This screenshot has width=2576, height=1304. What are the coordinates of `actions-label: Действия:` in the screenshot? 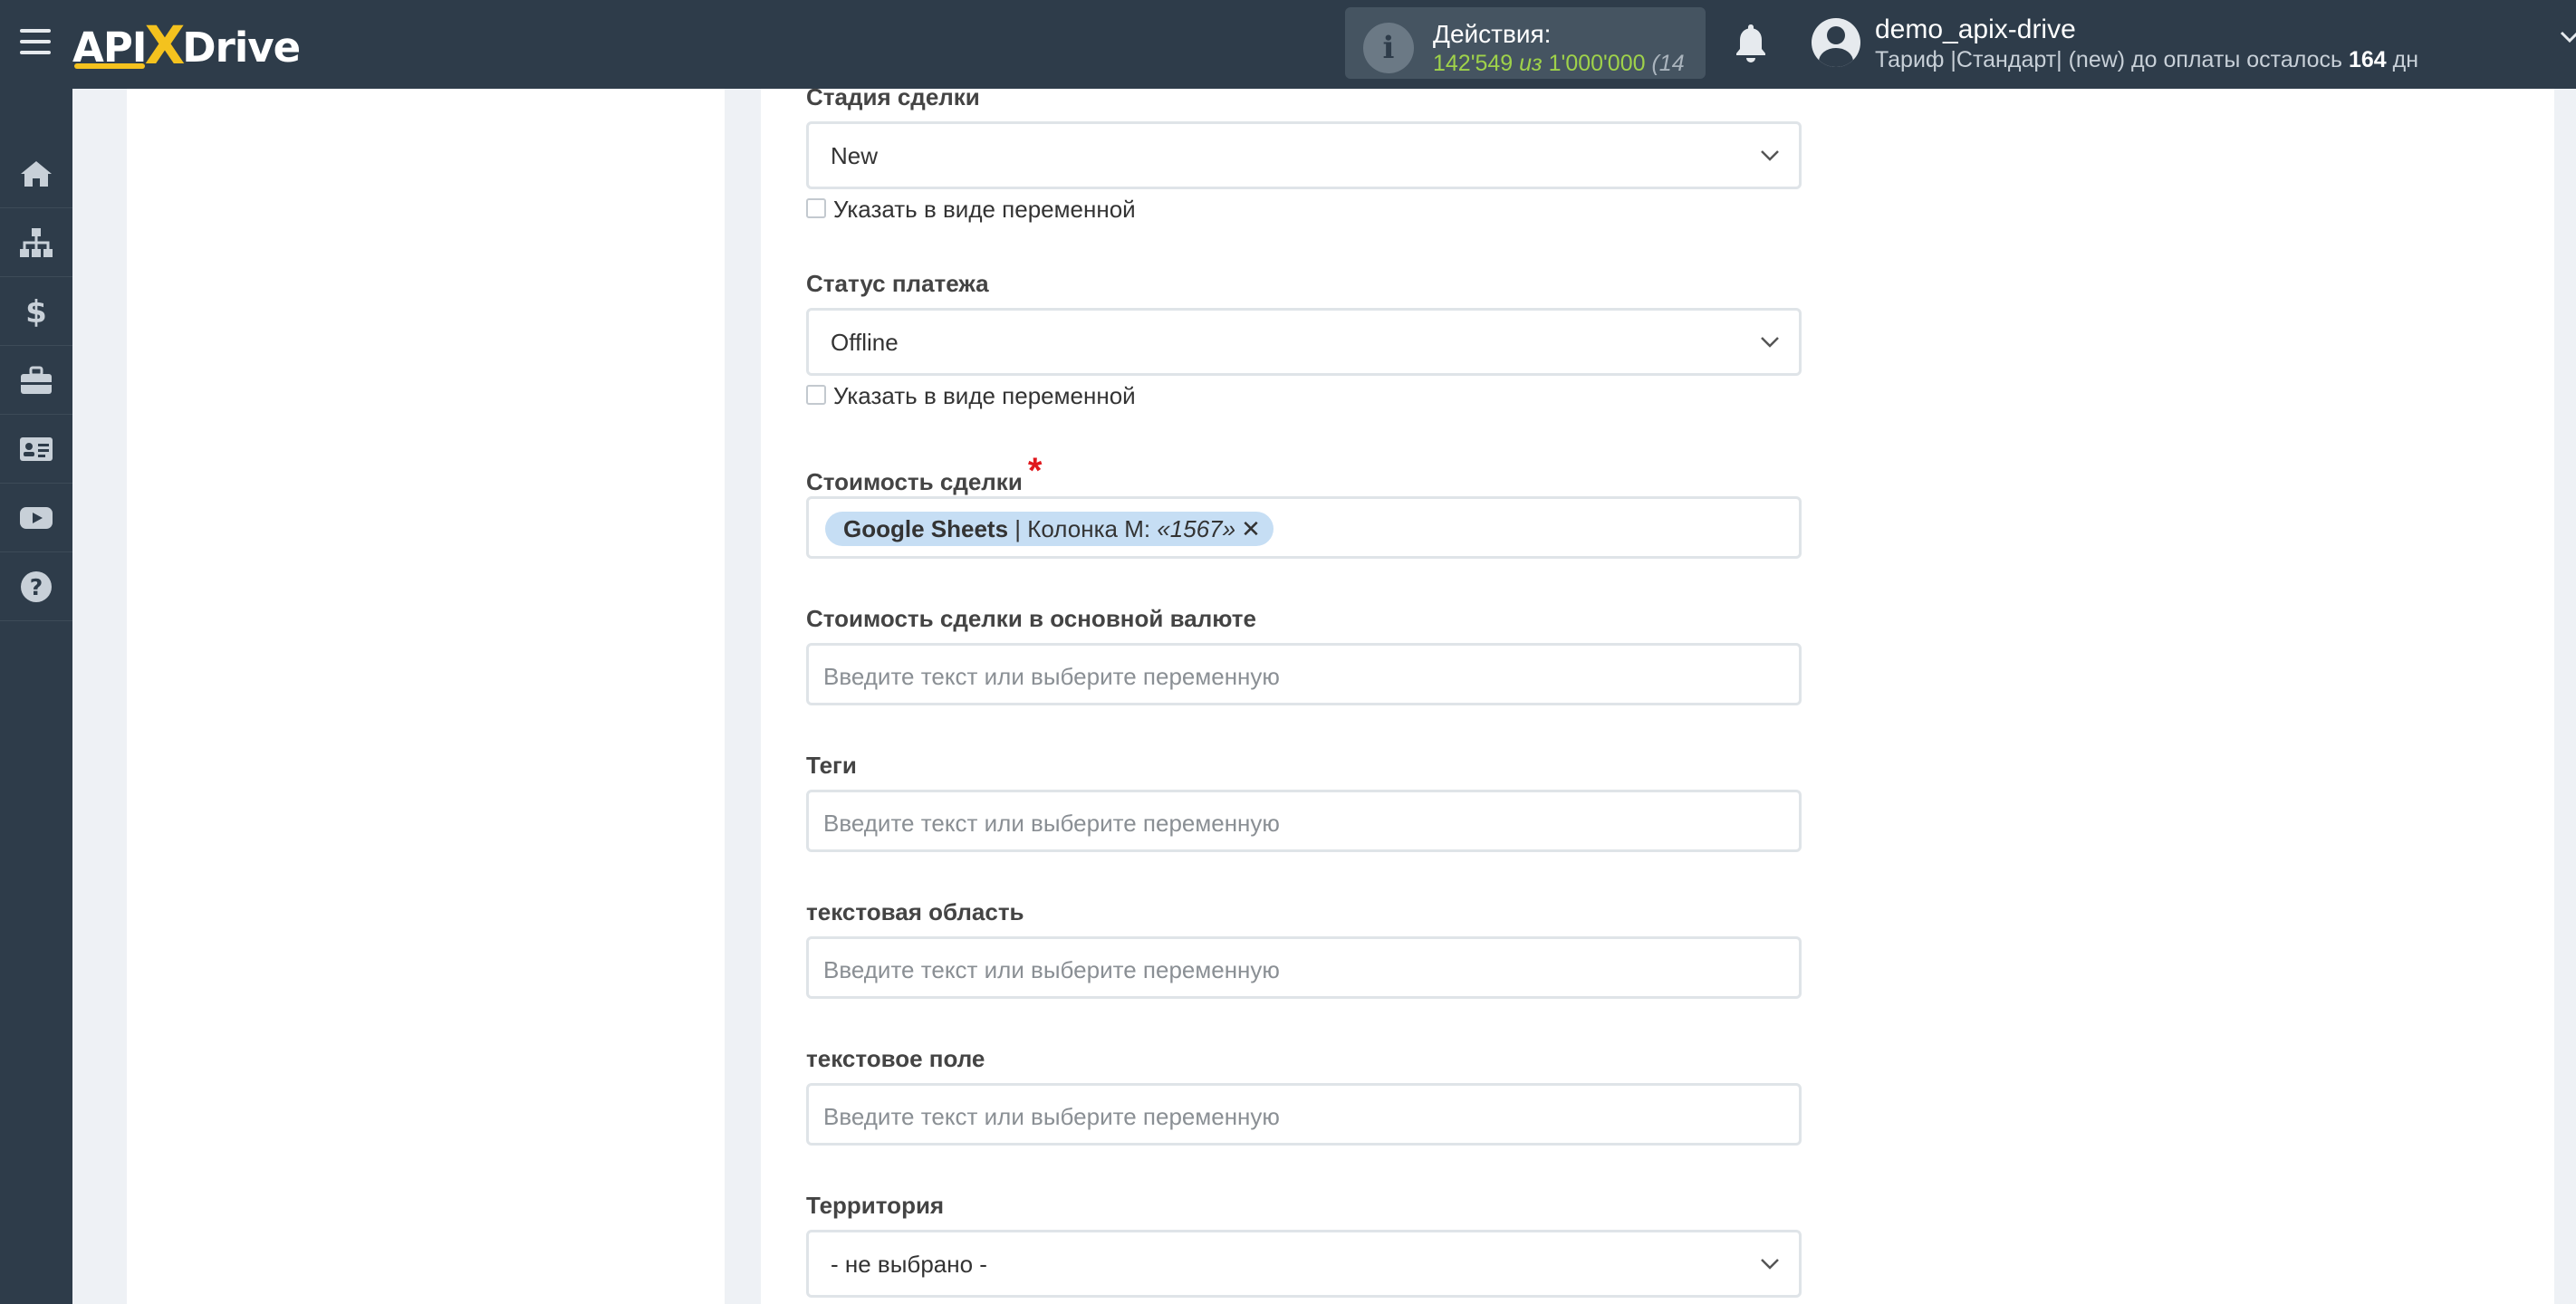 It's located at (1492, 34).